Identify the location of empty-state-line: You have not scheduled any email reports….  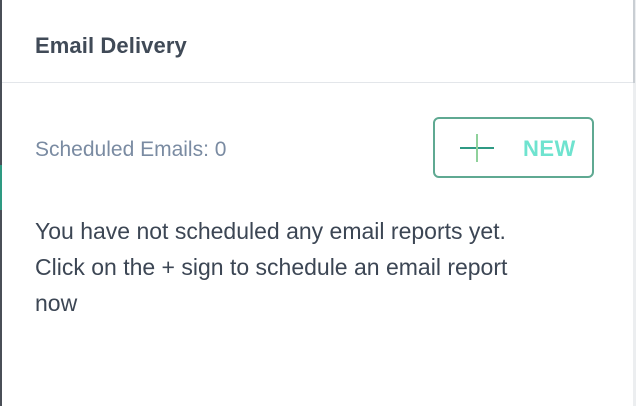
(270, 231).